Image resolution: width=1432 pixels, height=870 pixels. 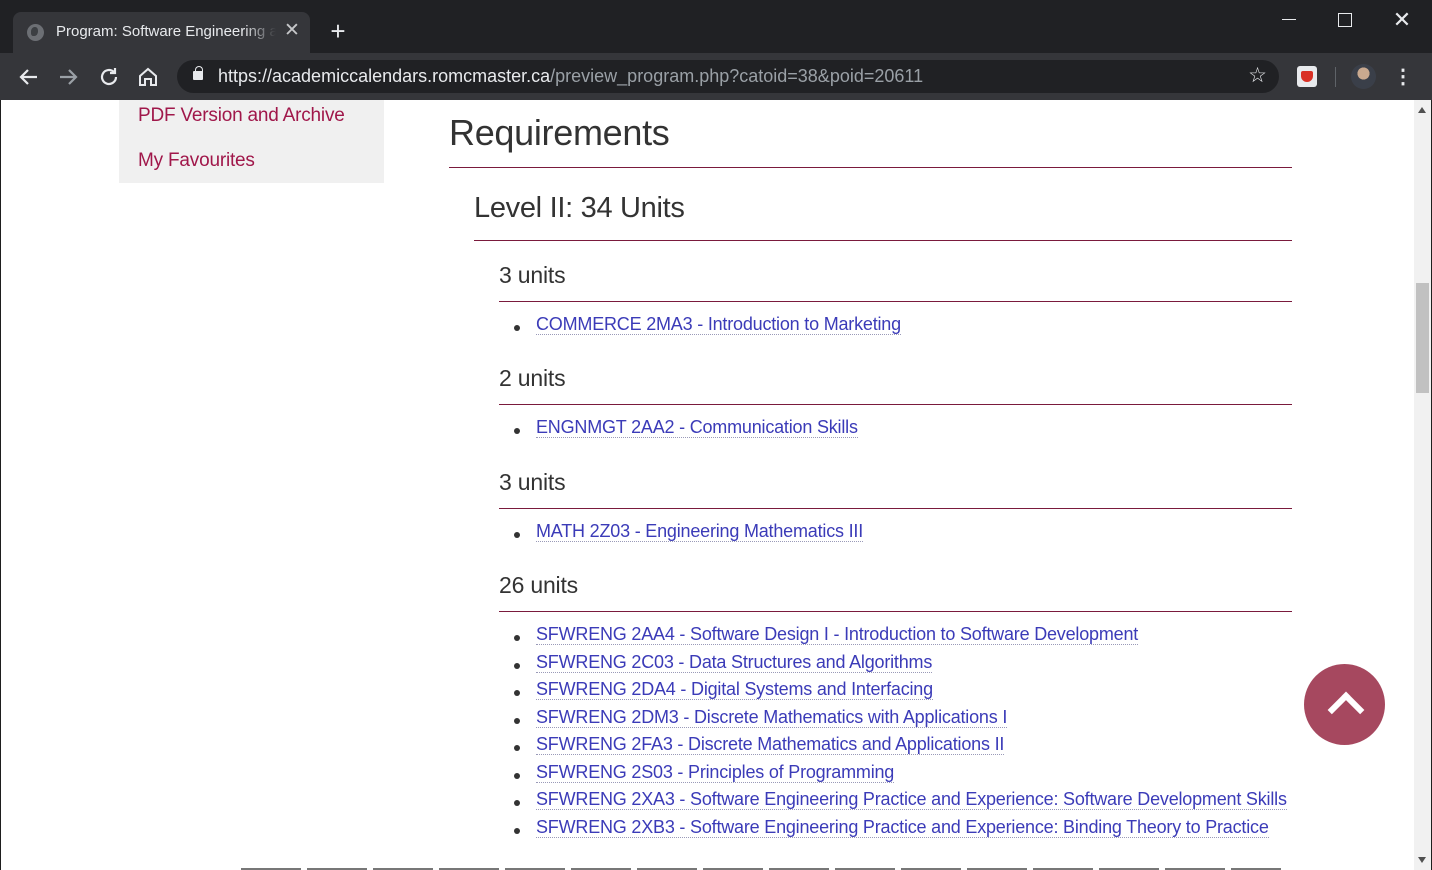 I want to click on list-item: ENGNMGT 2AA2 - Communication Skills, so click(x=895, y=431).